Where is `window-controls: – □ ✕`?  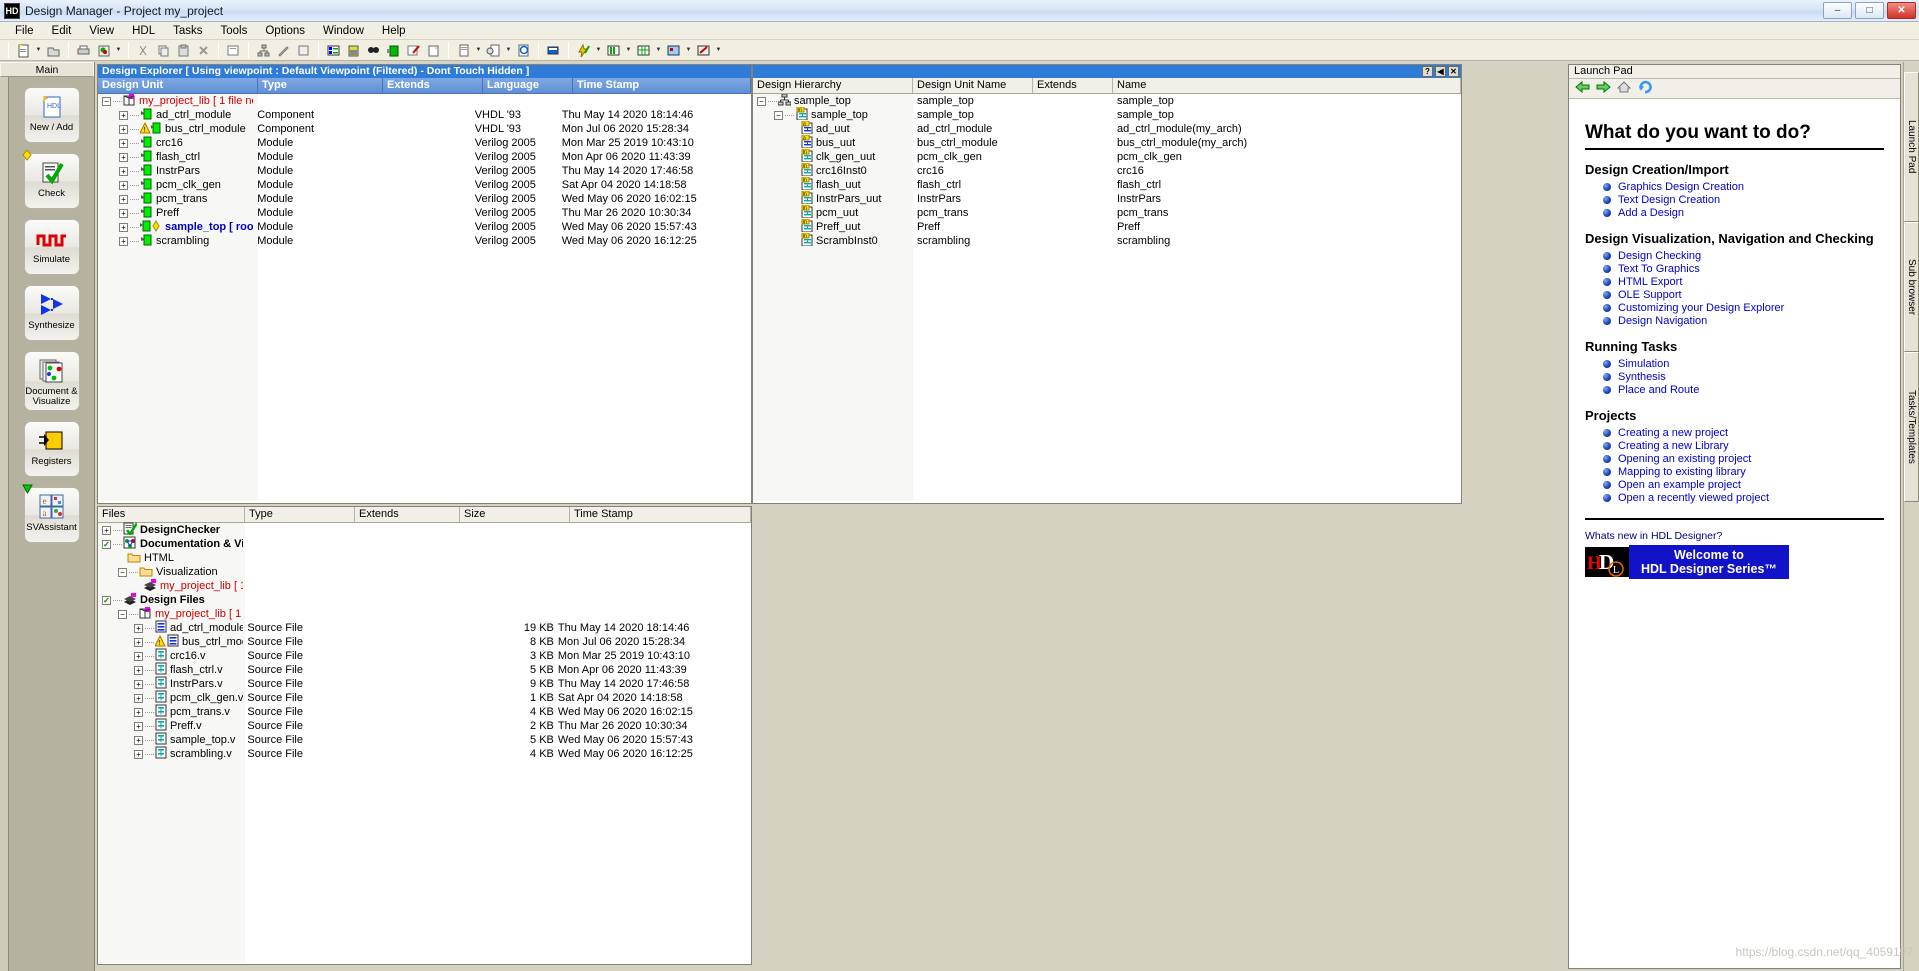 window-controls: – □ ✕ is located at coordinates (1869, 10).